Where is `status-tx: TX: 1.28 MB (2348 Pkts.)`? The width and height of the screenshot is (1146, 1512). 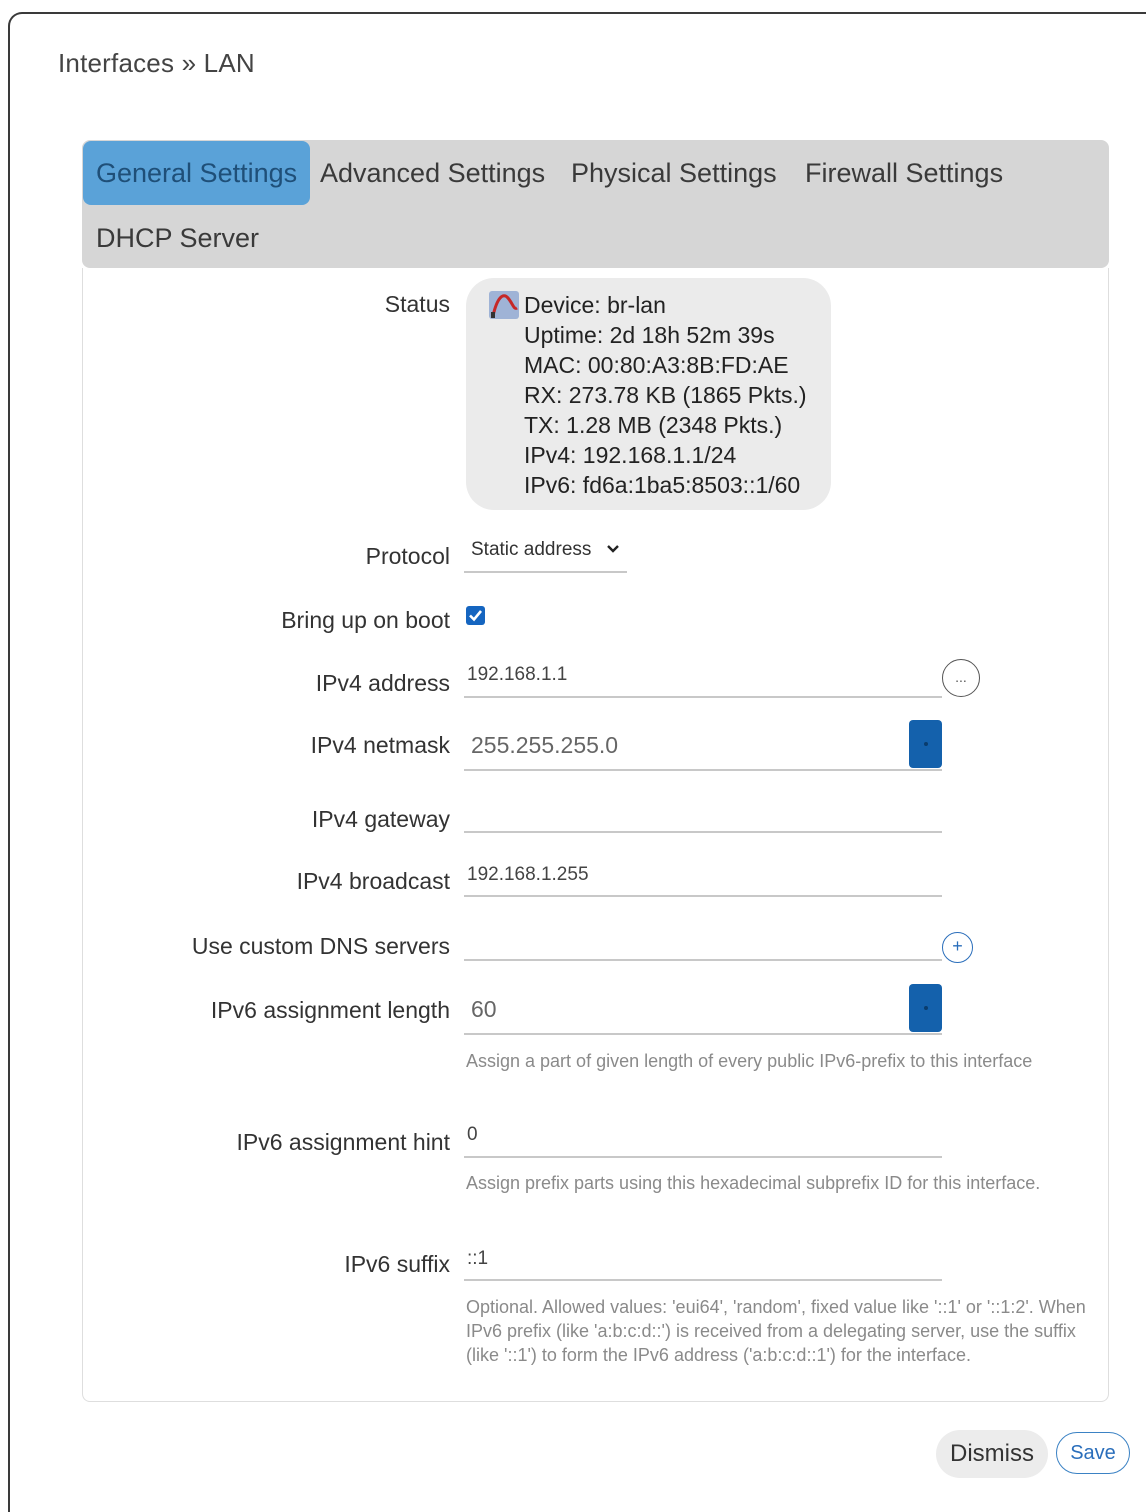
status-tx: TX: 1.28 MB (2348 Pkts.) is located at coordinates (653, 425).